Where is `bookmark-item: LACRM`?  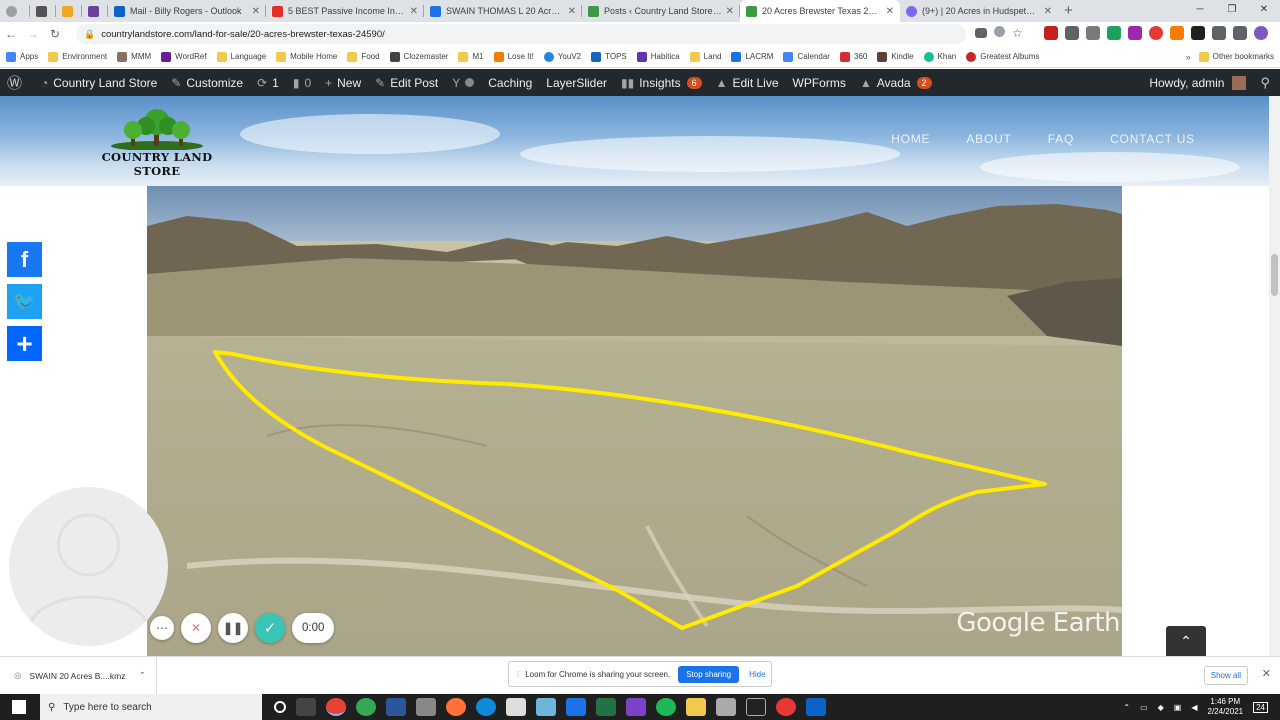
bookmark-item: LACRM is located at coordinates (752, 56).